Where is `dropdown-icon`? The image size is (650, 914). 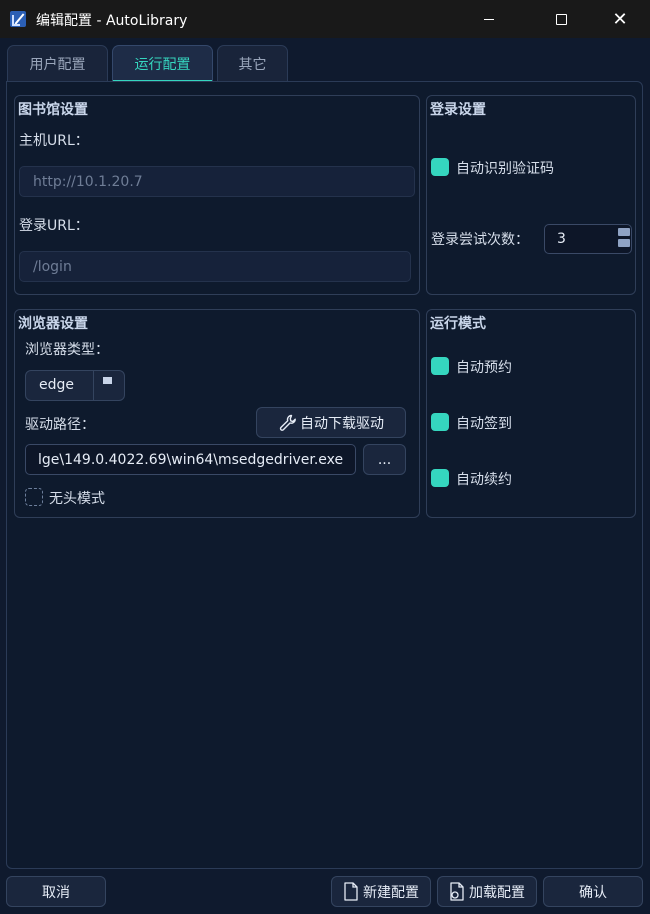
dropdown-icon is located at coordinates (107, 380).